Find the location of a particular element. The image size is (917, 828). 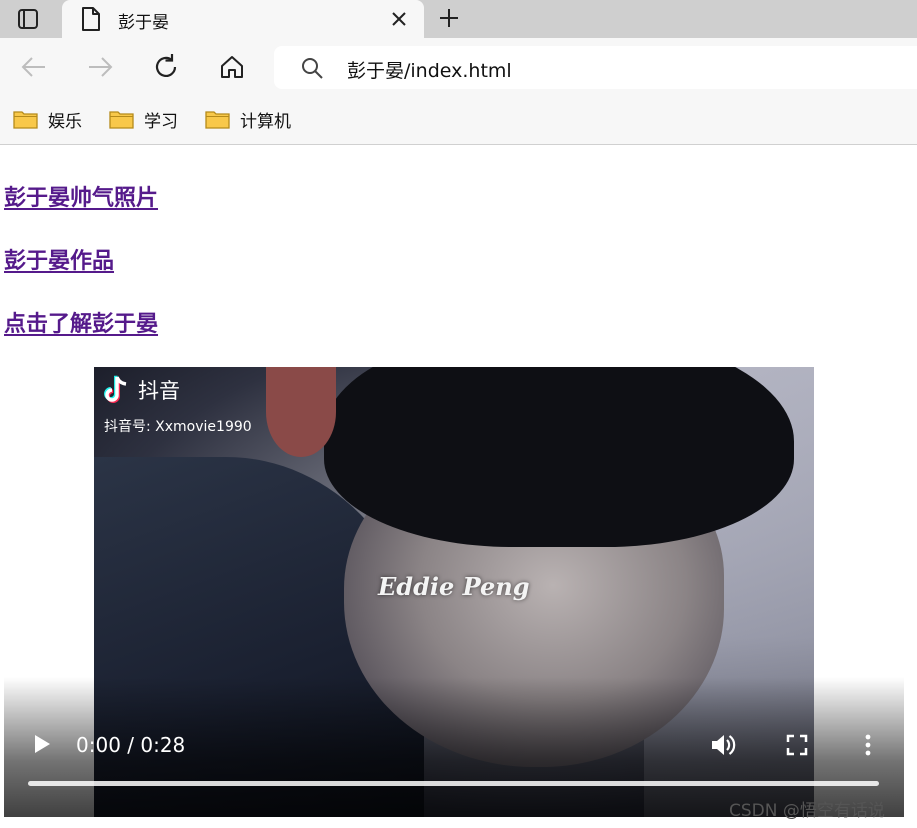

douyin-logo: 抖音 is located at coordinates (142, 390).